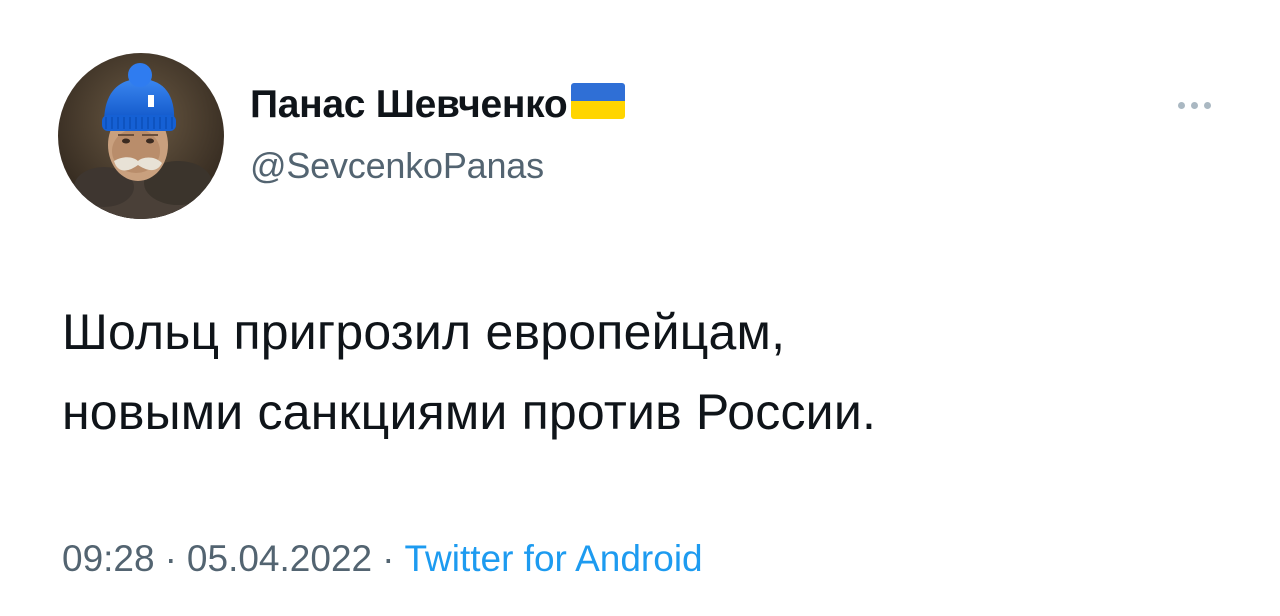  Describe the element at coordinates (553, 559) in the screenshot. I see `tweet-source-link: Twitter for Android` at that location.